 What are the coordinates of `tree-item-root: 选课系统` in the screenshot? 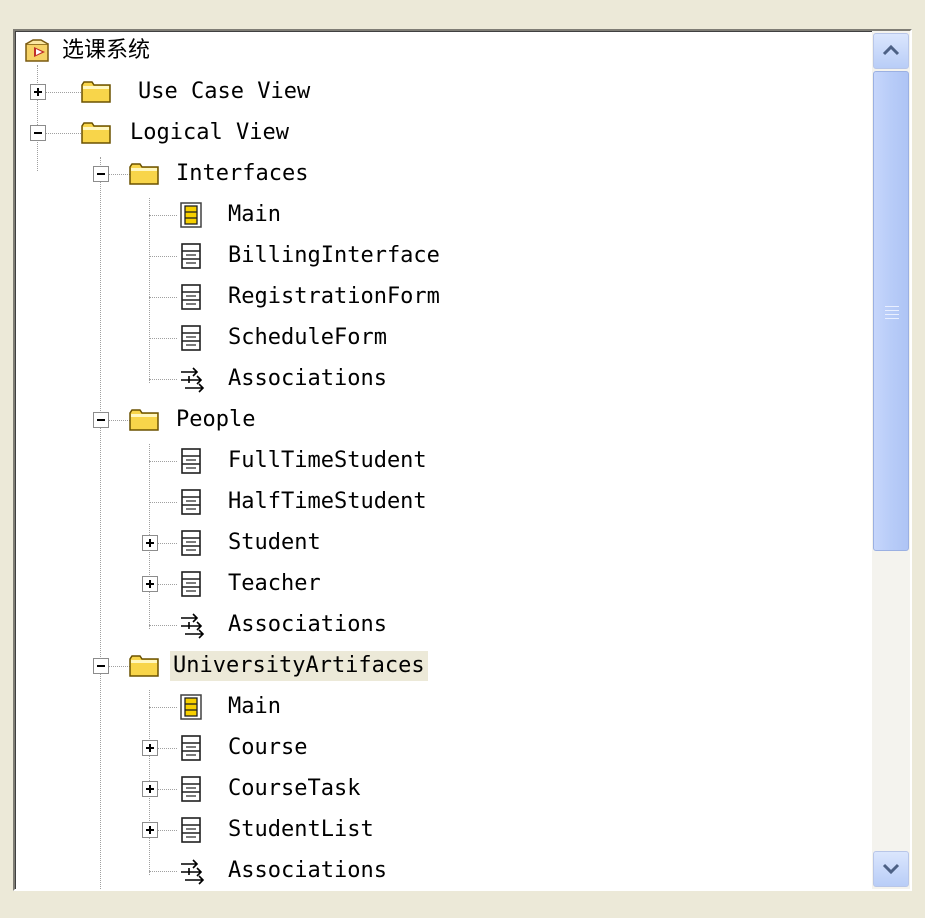 It's located at (435, 51).